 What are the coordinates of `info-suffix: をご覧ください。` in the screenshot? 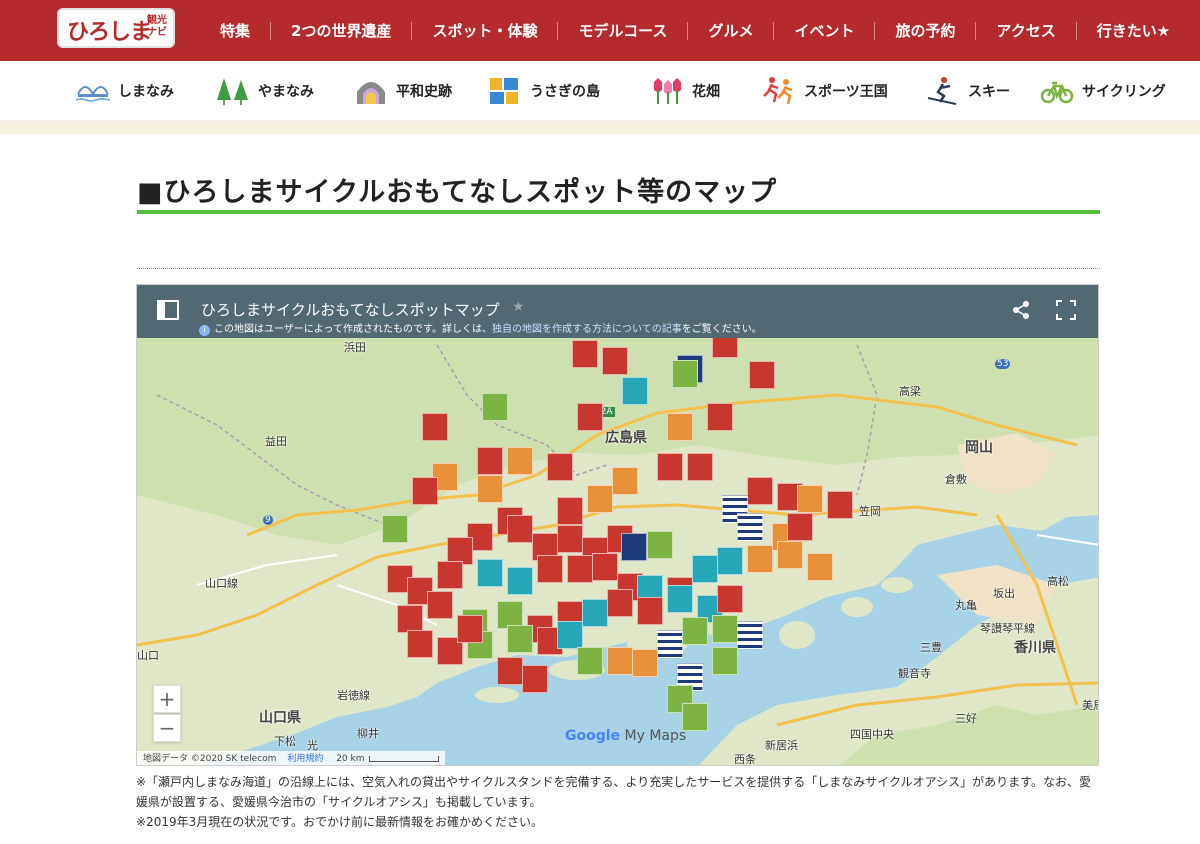 It's located at (721, 329).